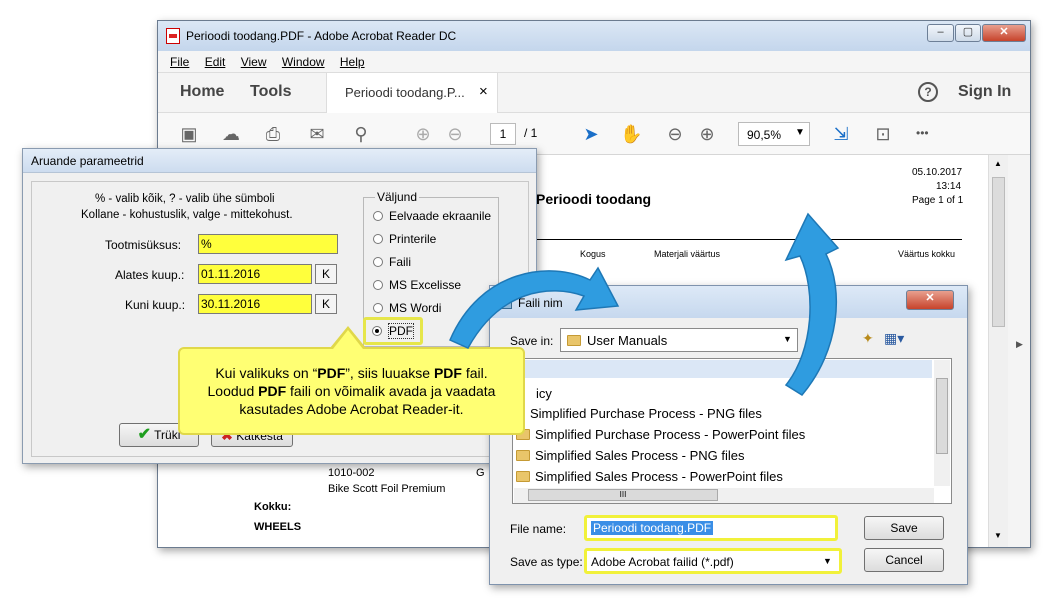  I want to click on more-tools-icon: •••, so click(922, 133).